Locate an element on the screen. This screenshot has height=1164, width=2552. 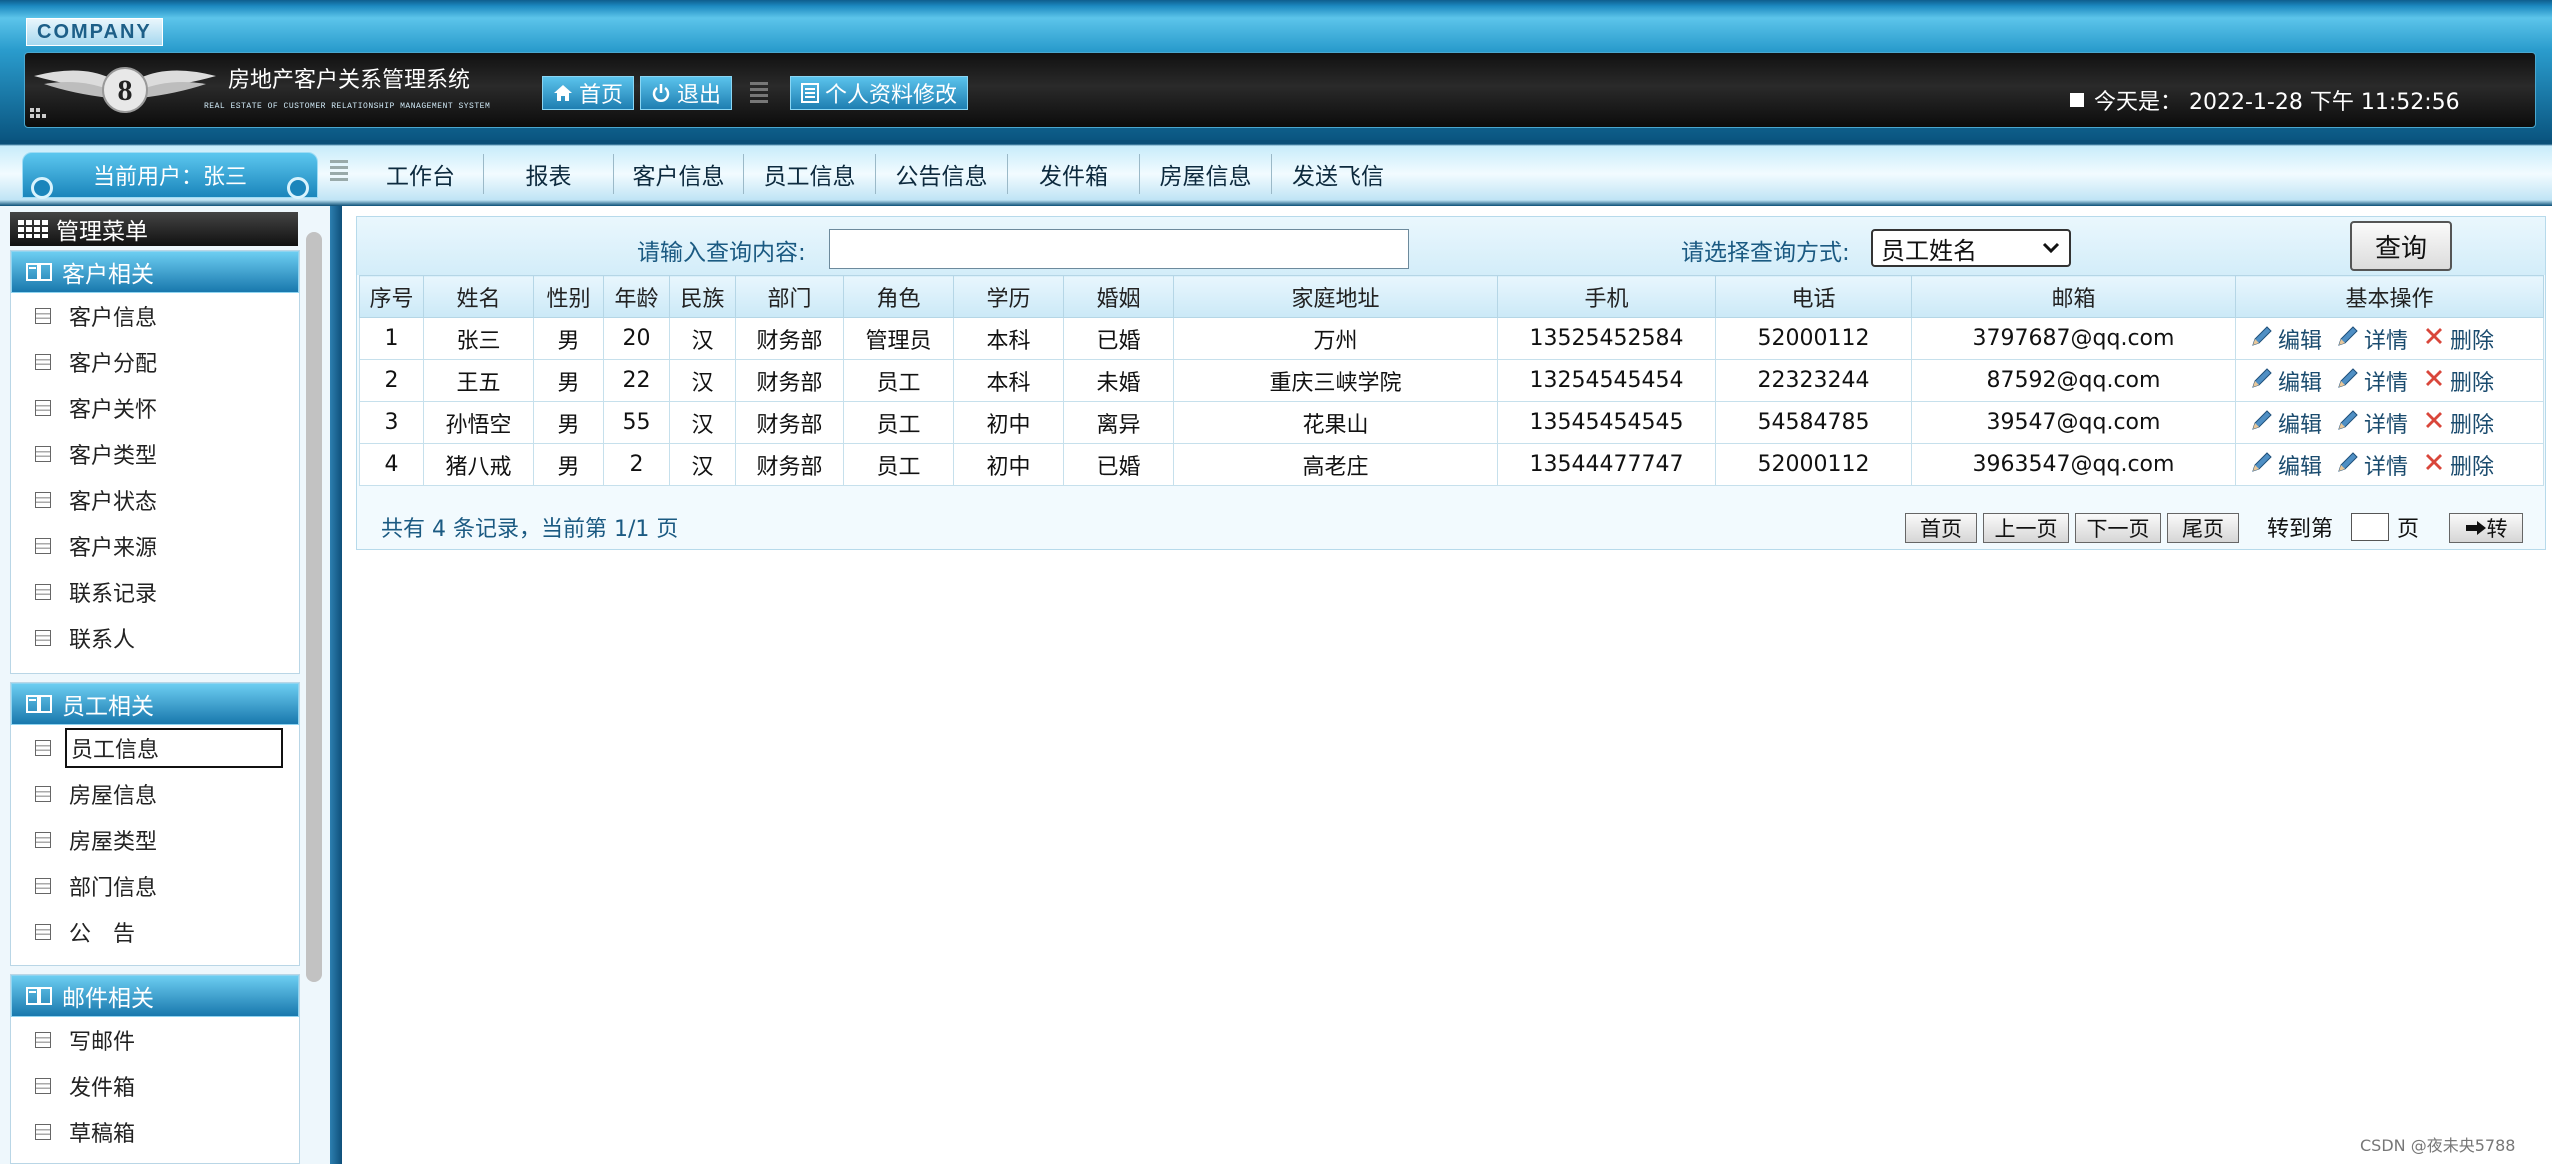
sidebar-item-customer-info: 客户信息 is located at coordinates (155, 316).